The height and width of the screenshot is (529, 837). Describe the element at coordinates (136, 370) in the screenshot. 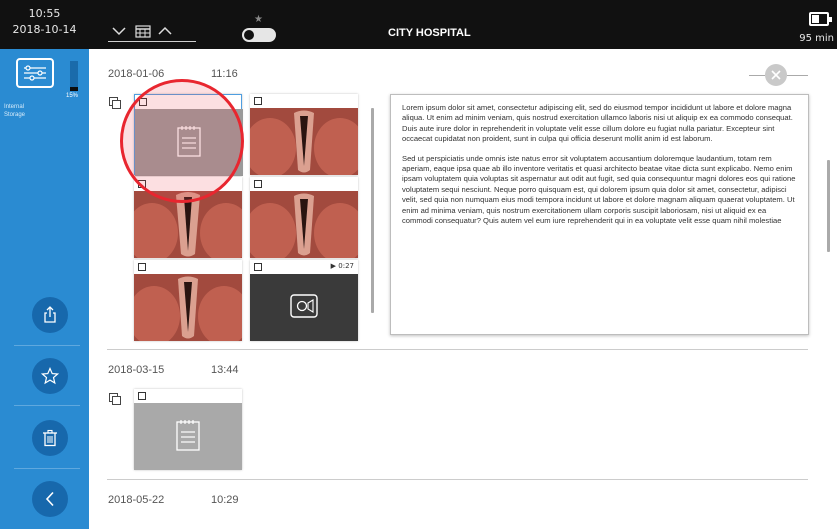

I see `session-date: 2018-03-15` at that location.